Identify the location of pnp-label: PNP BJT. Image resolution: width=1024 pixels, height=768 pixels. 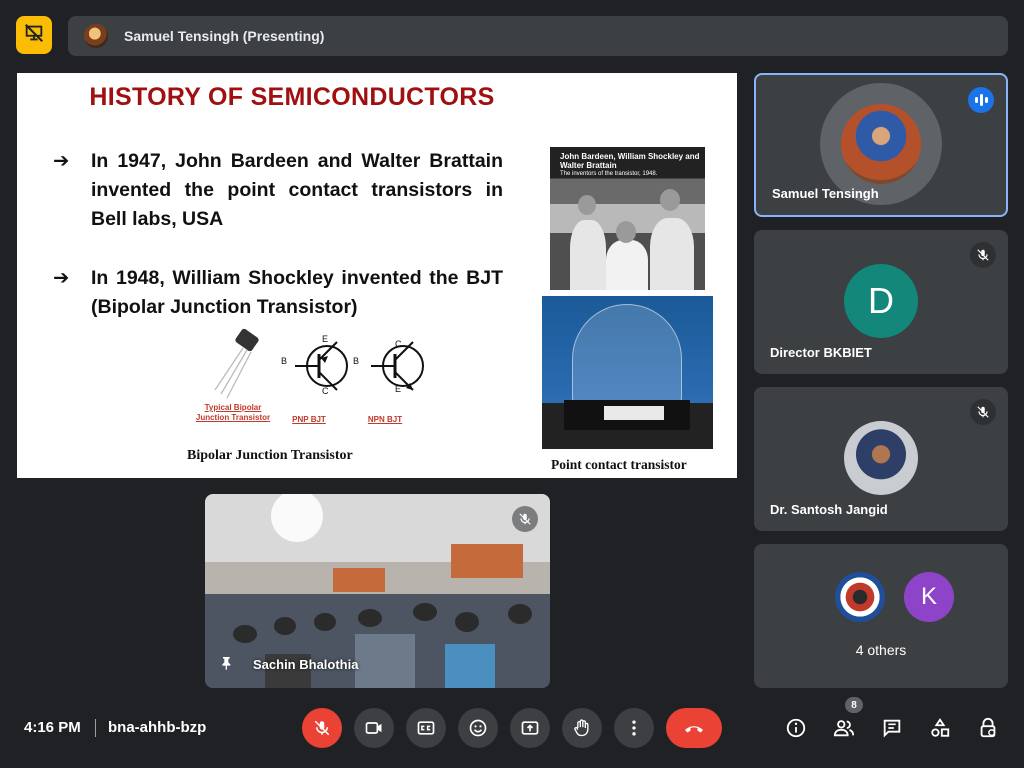
(309, 419).